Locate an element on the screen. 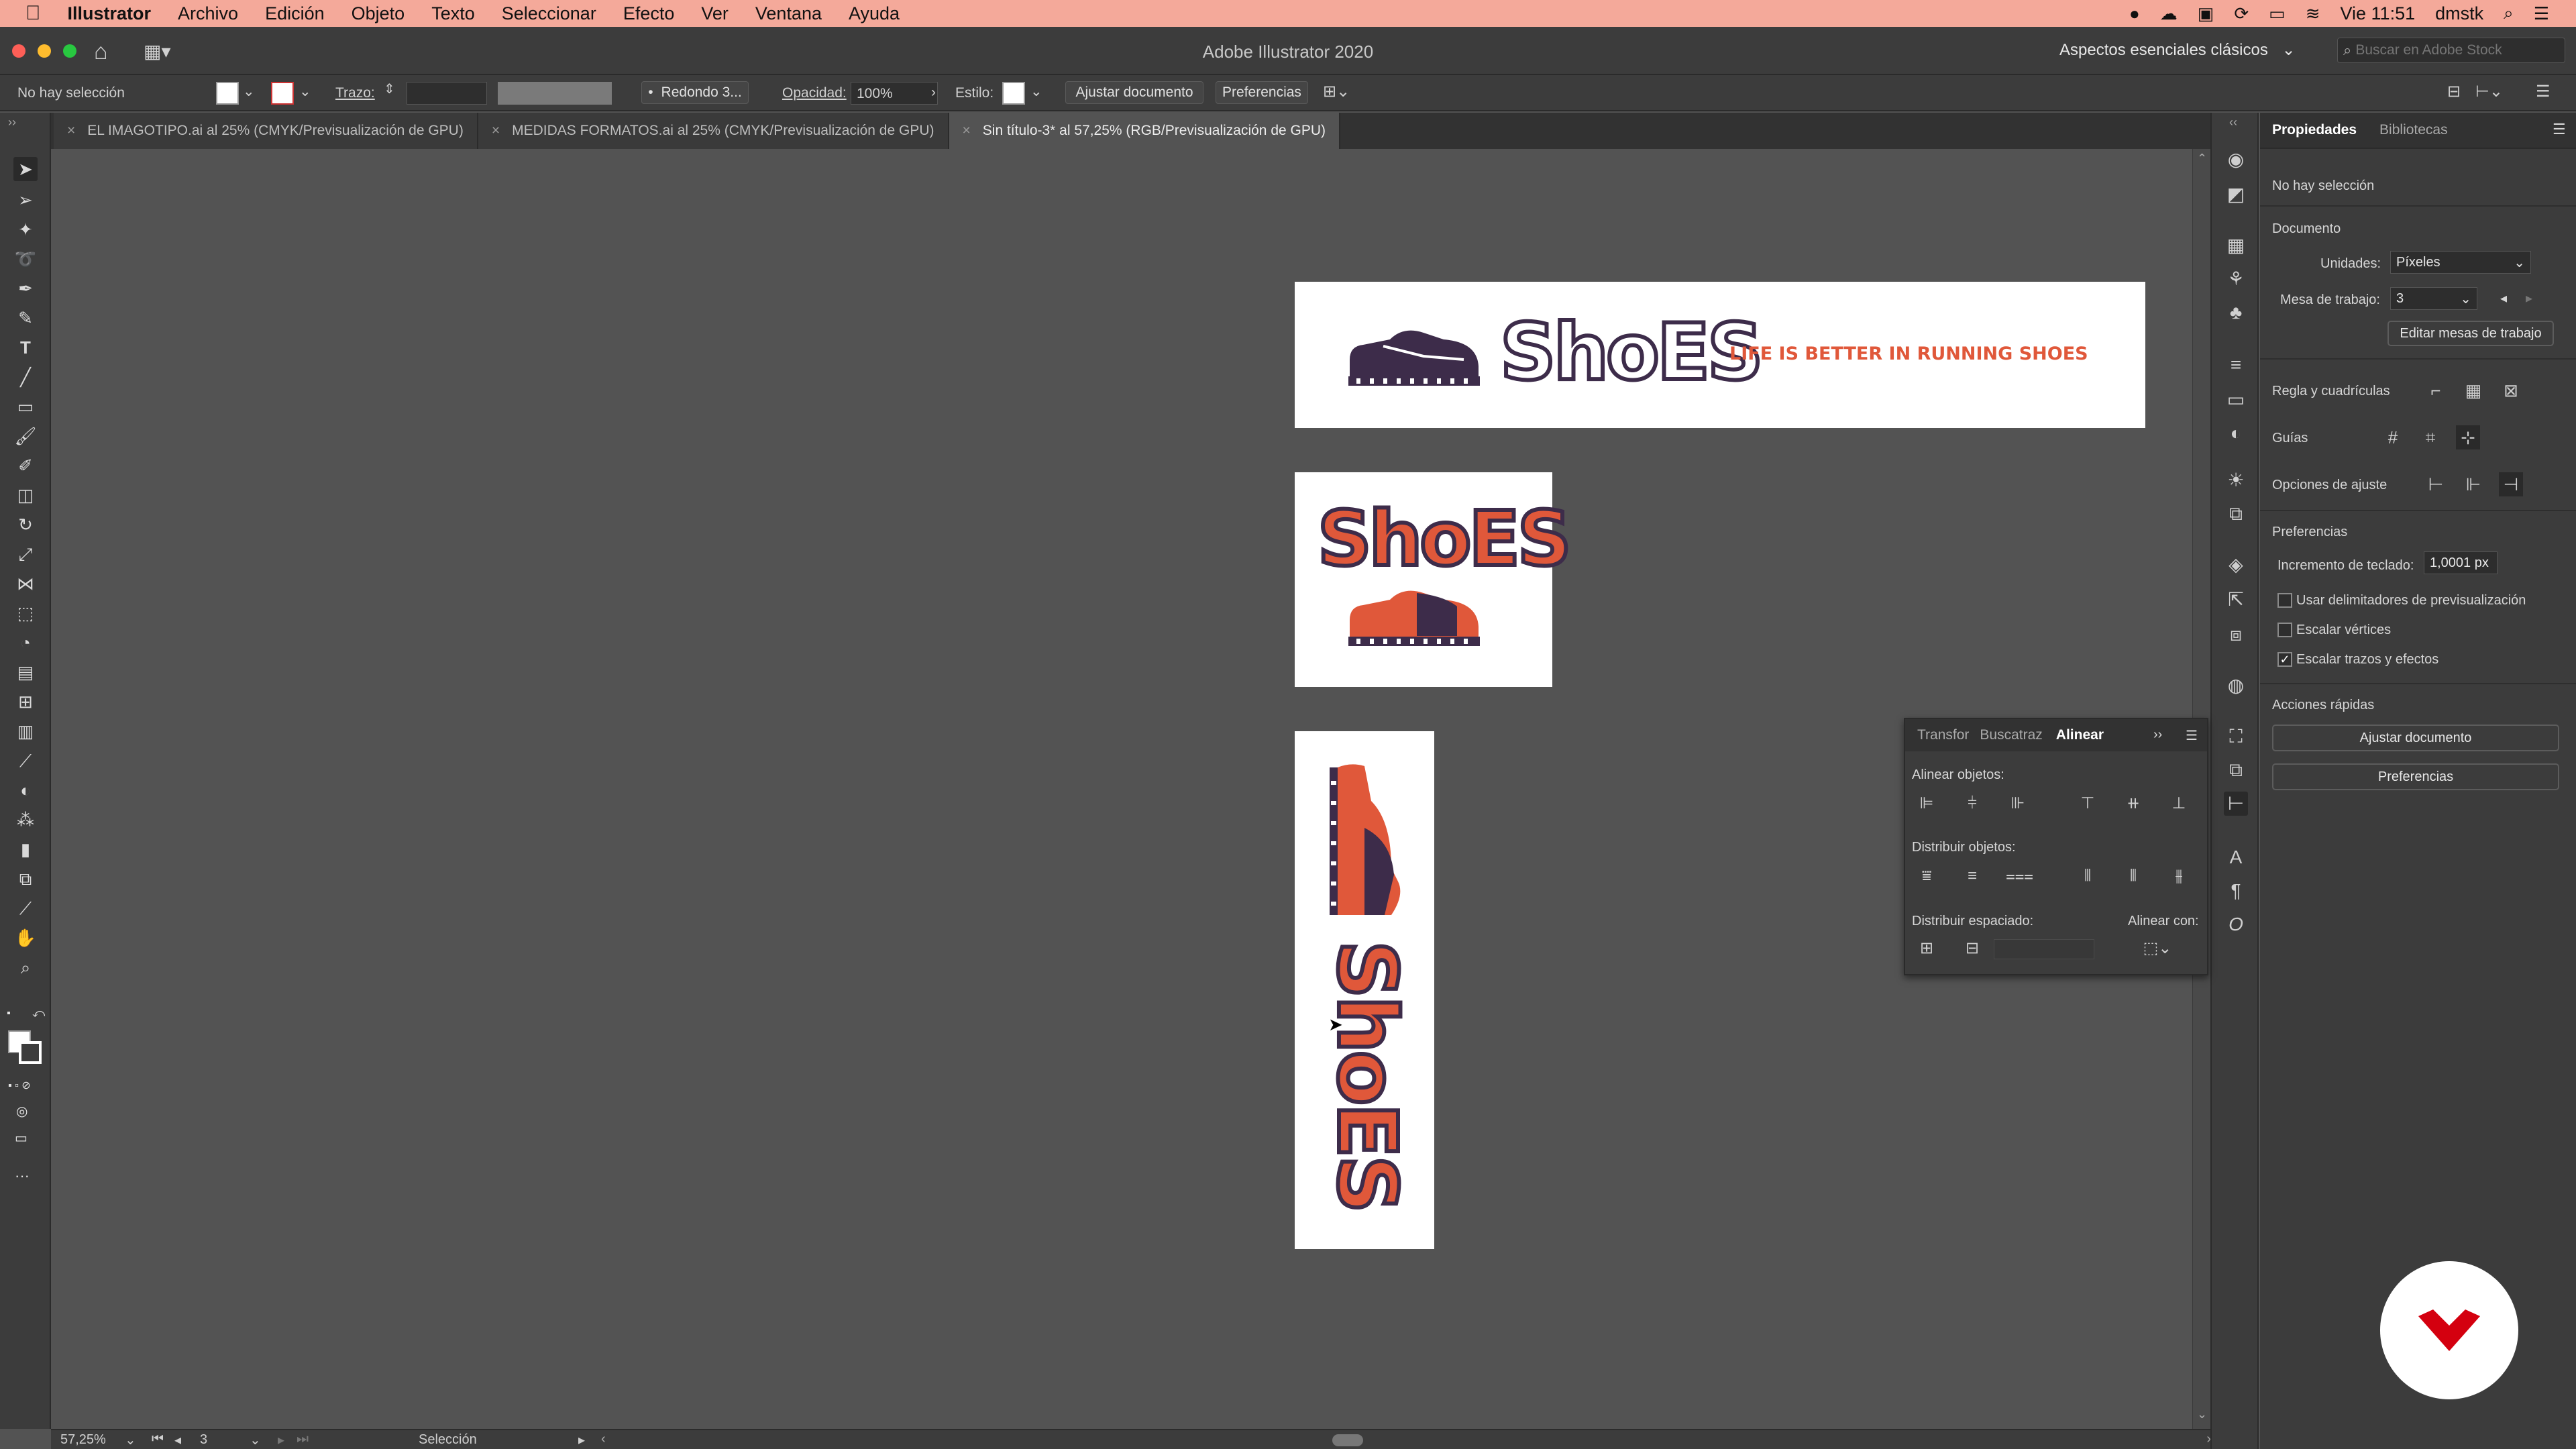  preview-bounds-checkbox is located at coordinates (2284, 600).